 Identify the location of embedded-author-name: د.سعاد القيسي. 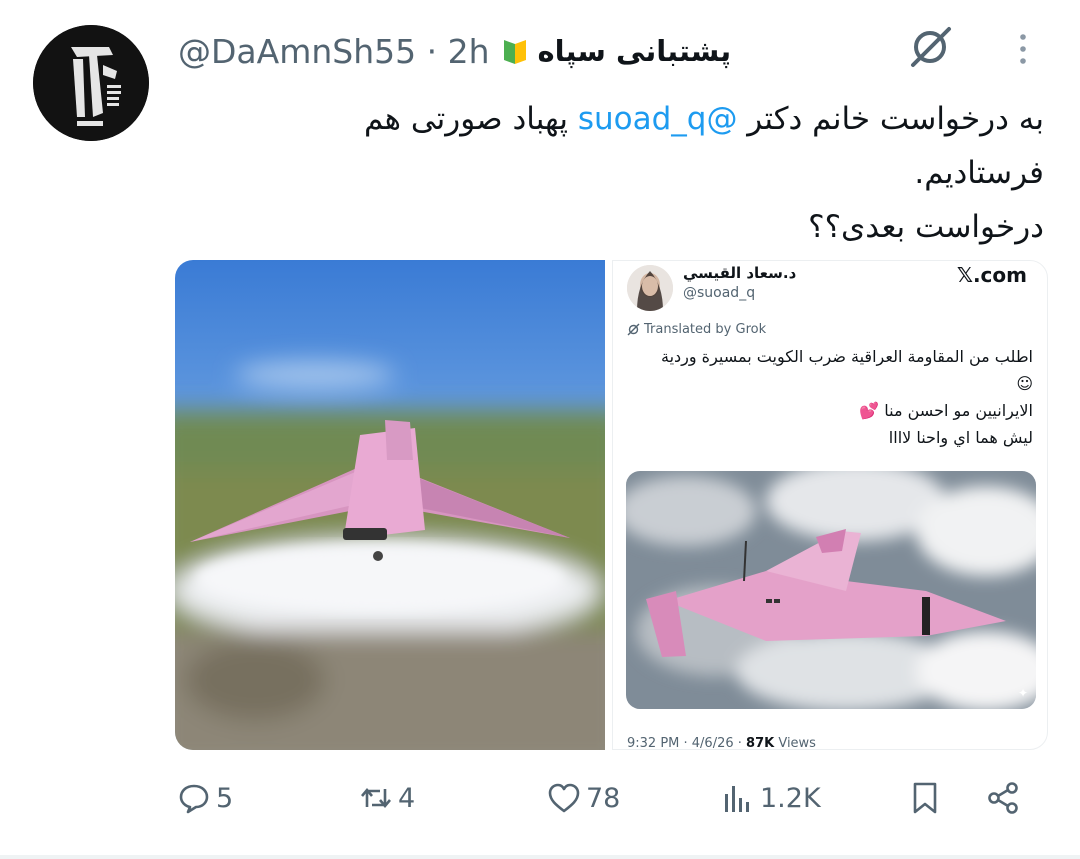
(740, 273).